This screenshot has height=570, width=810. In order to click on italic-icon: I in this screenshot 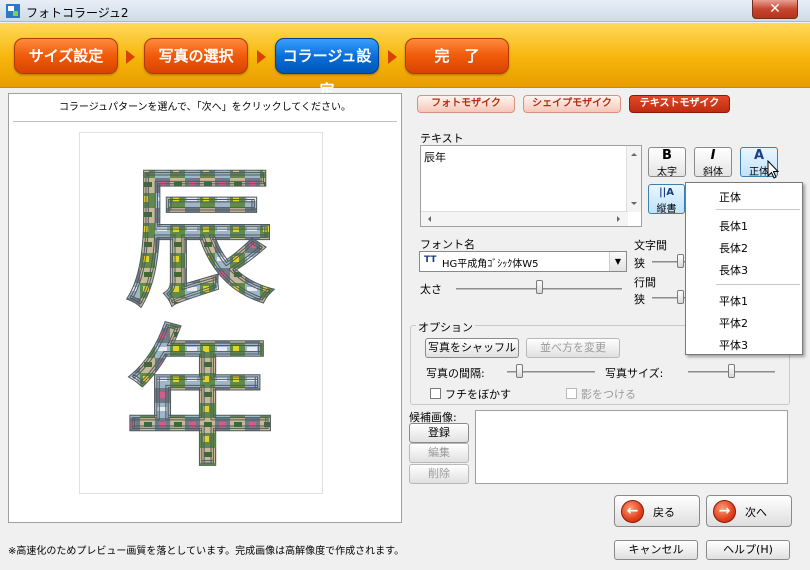, I will do `click(713, 155)`.